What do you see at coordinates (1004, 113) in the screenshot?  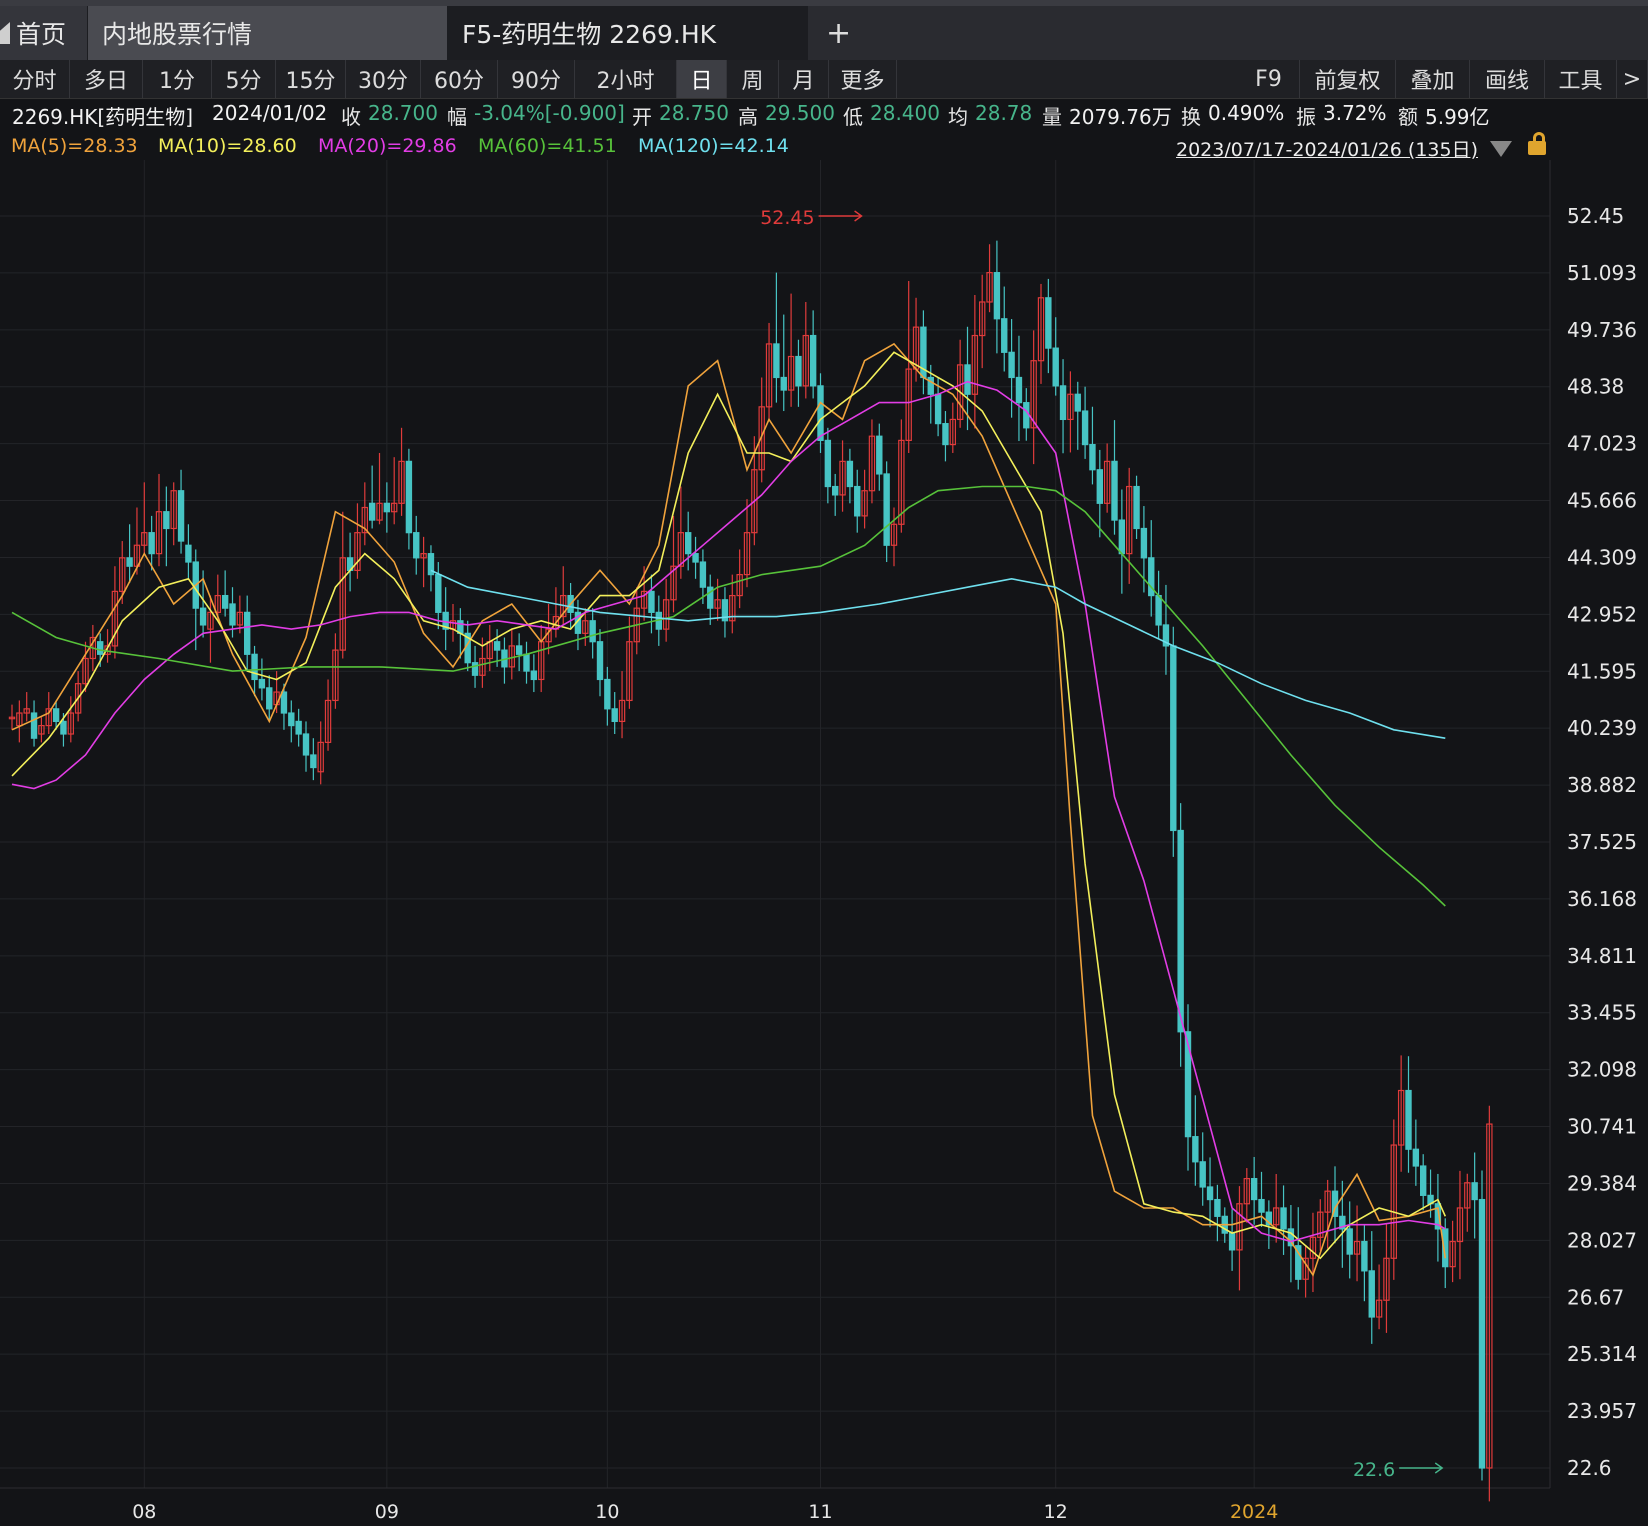 I see `avg-value: 28.78` at bounding box center [1004, 113].